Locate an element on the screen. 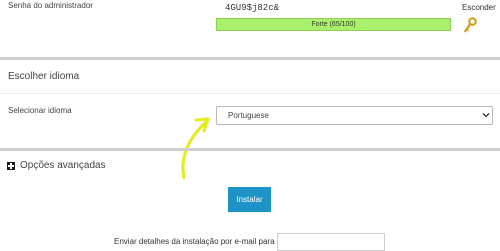 This screenshot has height=251, width=500. hide-password-link: Esconder is located at coordinates (479, 7).